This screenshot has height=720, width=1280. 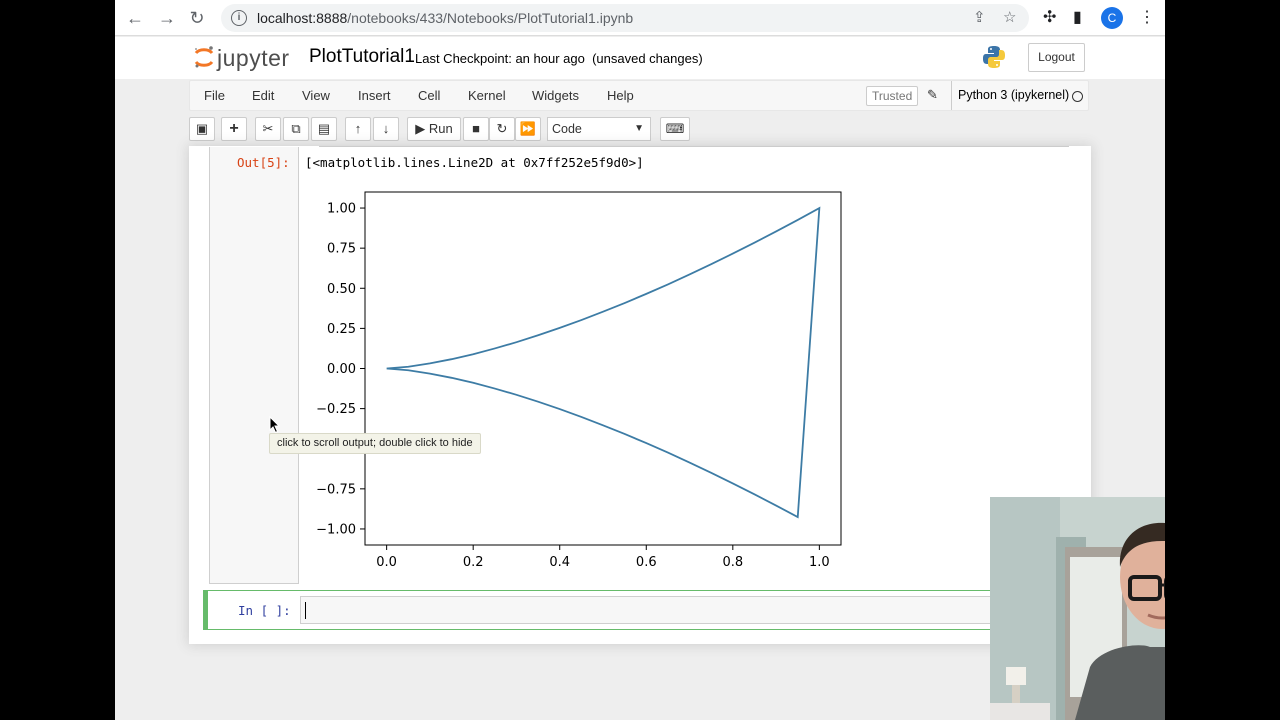 What do you see at coordinates (1077, 17) in the screenshot?
I see `side-panel-icon: ▮` at bounding box center [1077, 17].